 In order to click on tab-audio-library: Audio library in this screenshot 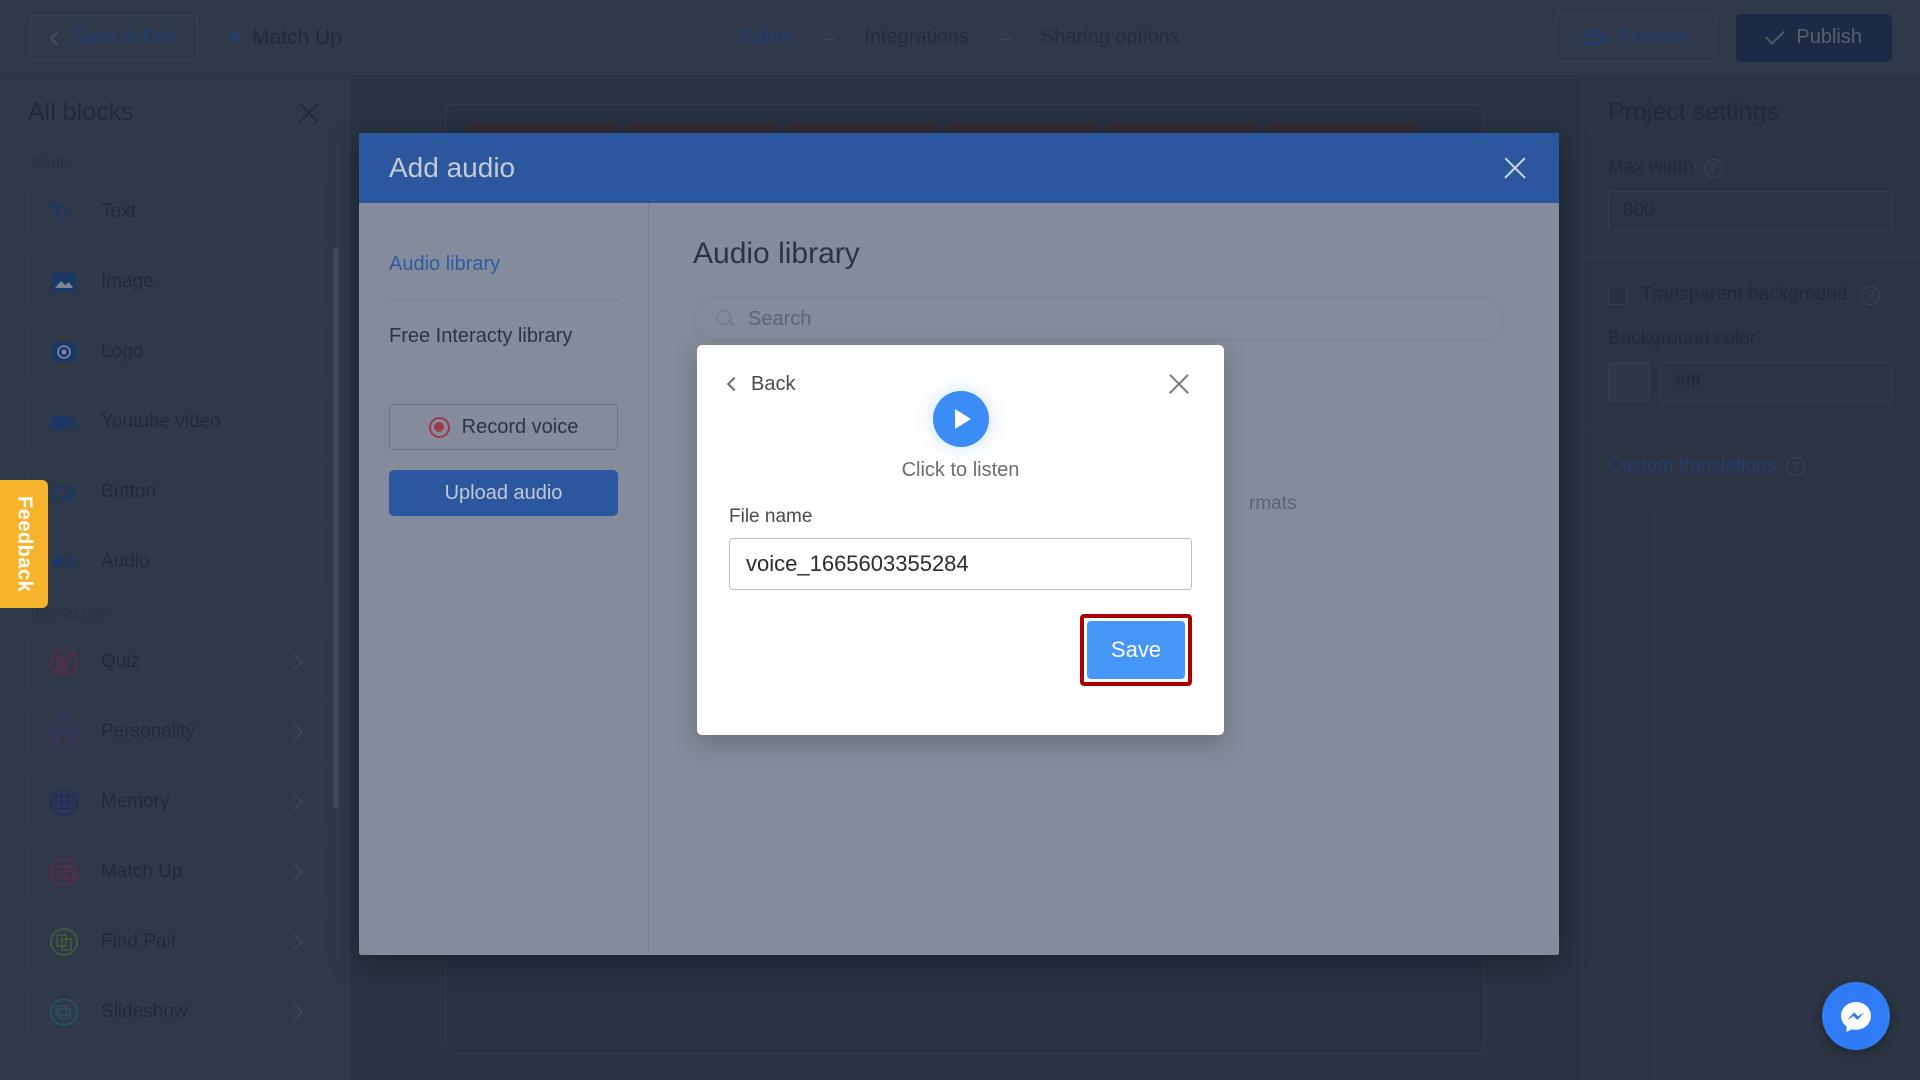, I will do `click(503, 264)`.